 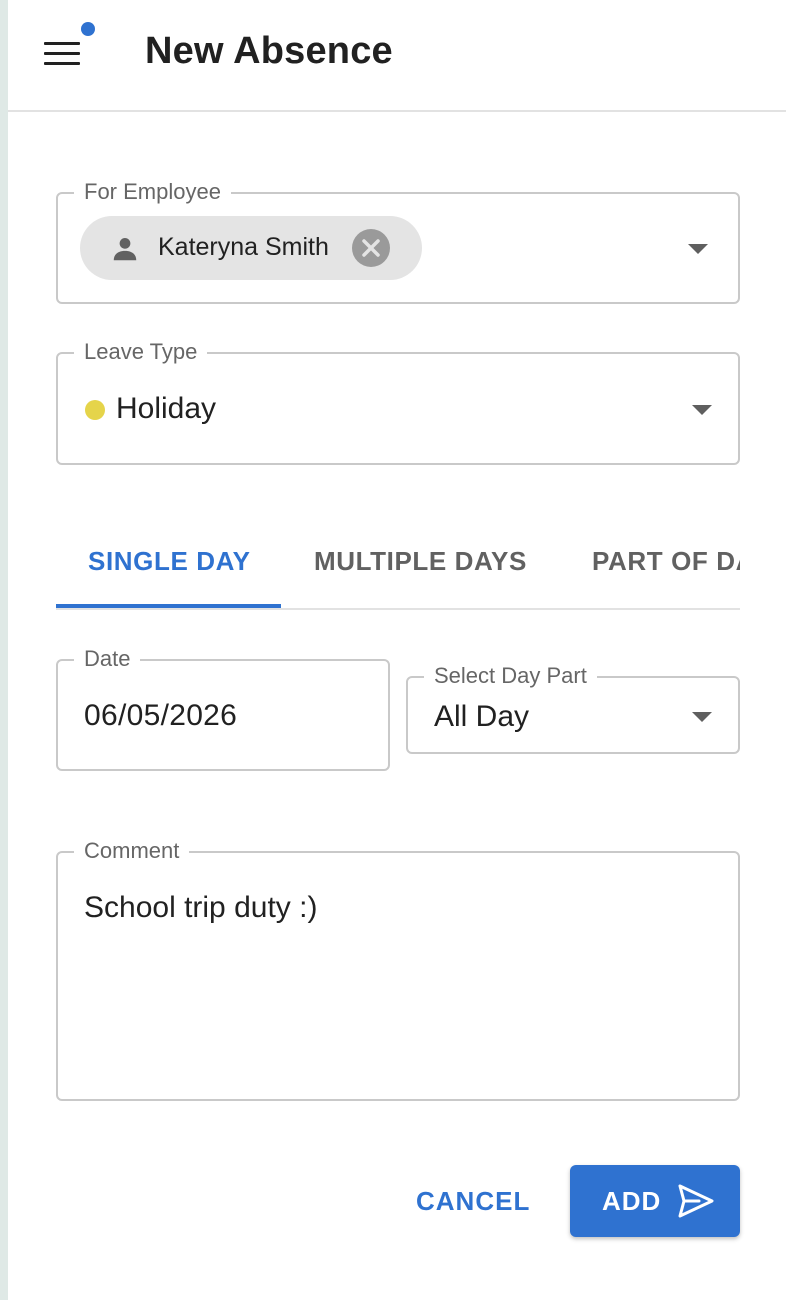 What do you see at coordinates (168, 606) in the screenshot?
I see `active-tab-indicator` at bounding box center [168, 606].